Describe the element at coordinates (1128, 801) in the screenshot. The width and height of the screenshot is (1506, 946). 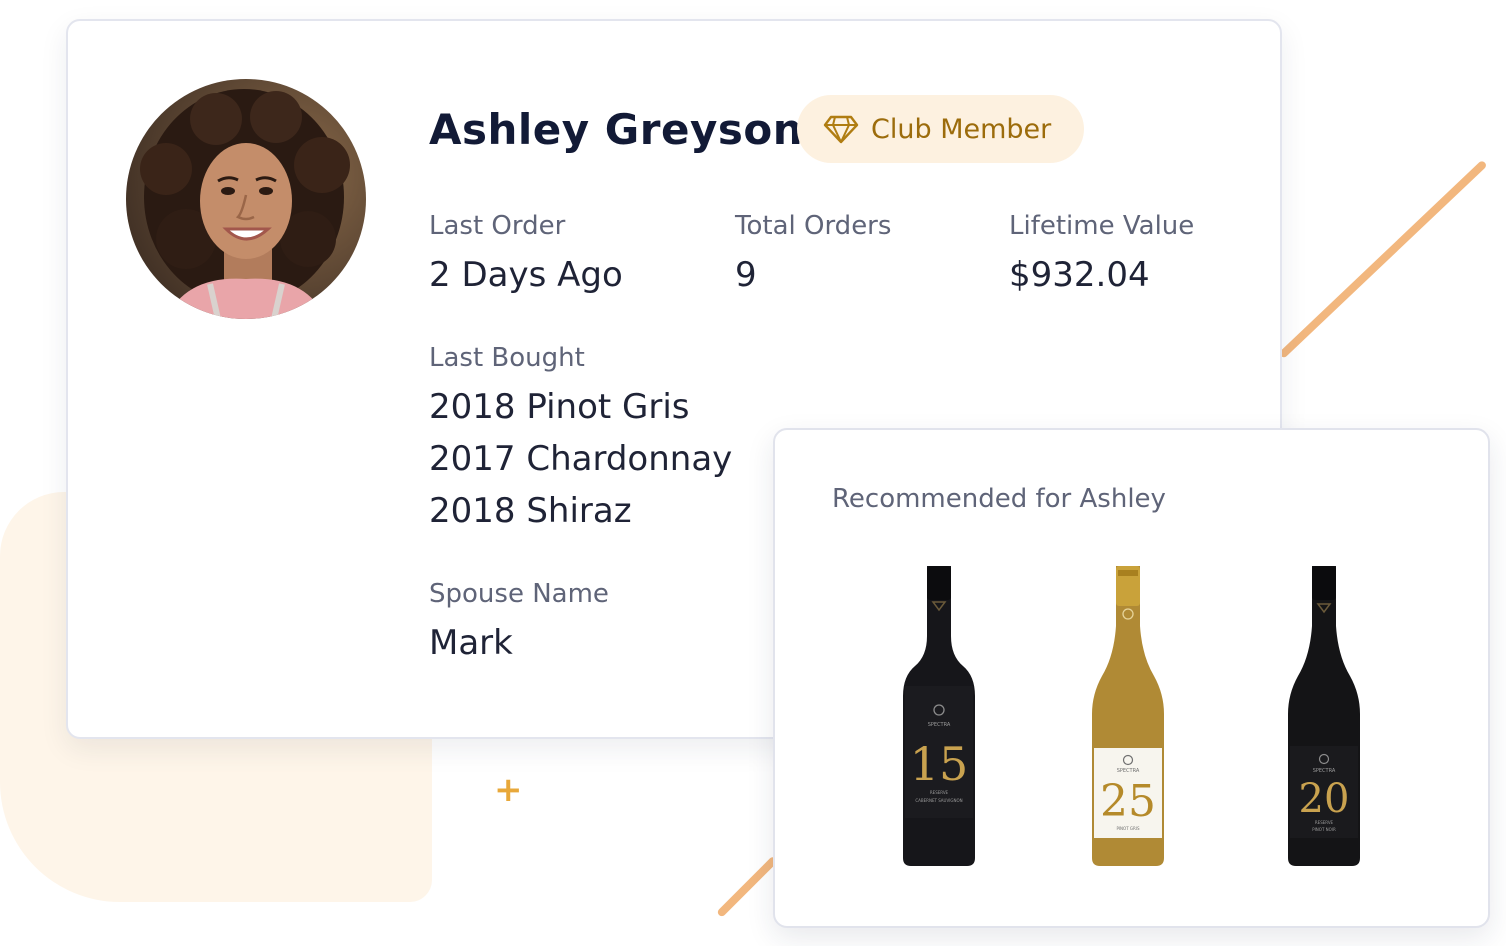
I see `bottle-vintage: 25` at that location.